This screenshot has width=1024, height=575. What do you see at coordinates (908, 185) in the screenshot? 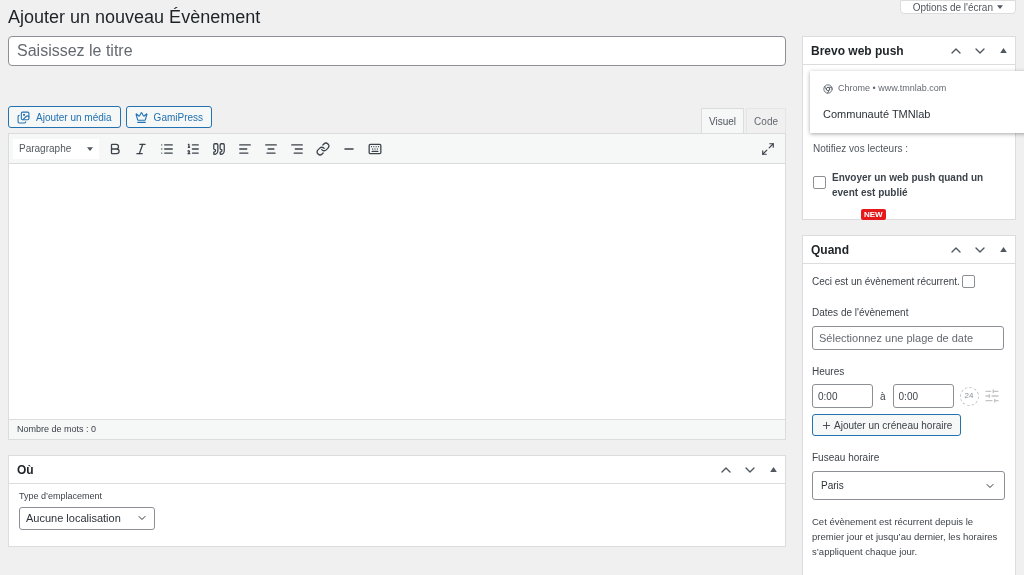
I see `checkbox-label: Envoyer un web push quand un event est publié` at bounding box center [908, 185].